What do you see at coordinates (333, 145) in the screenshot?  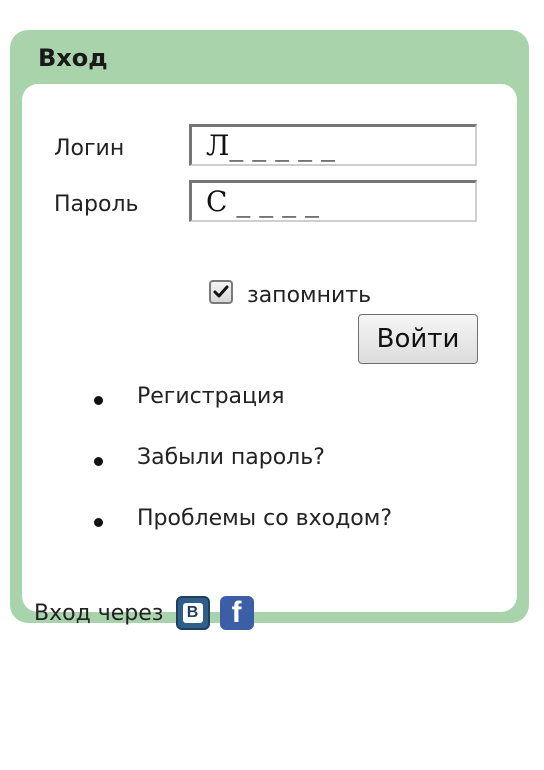 I see `login-input` at bounding box center [333, 145].